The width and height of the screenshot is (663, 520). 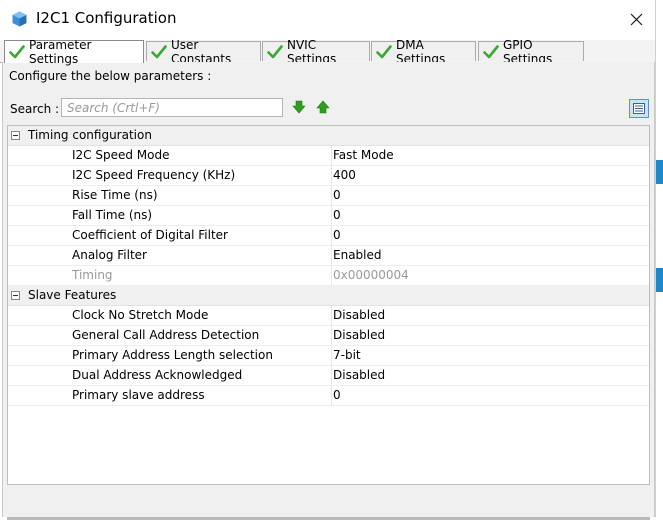 I want to click on param-row-clock-no-stretch-mode: Clock No Stretch Mode Disabled, so click(x=328, y=316).